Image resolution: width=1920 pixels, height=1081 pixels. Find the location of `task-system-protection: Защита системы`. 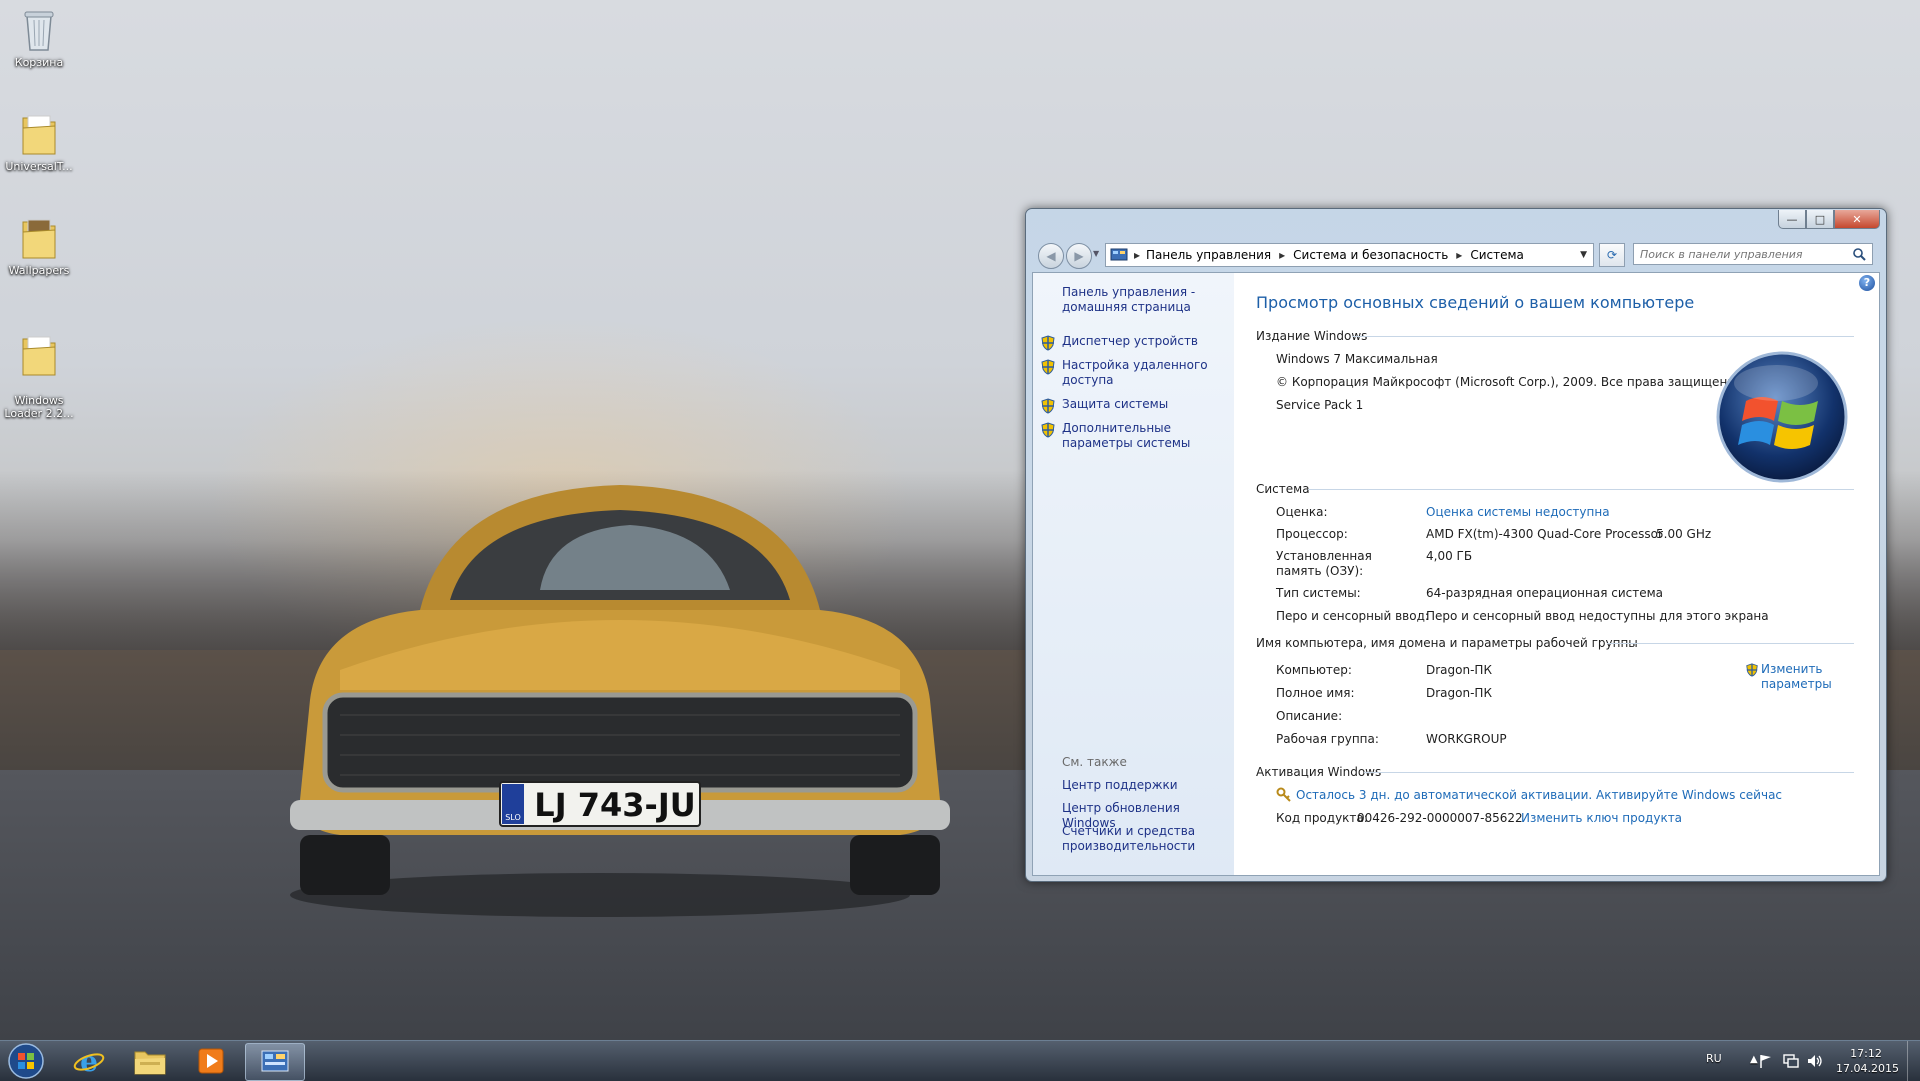

task-system-protection: Защита системы is located at coordinates (1139, 405).